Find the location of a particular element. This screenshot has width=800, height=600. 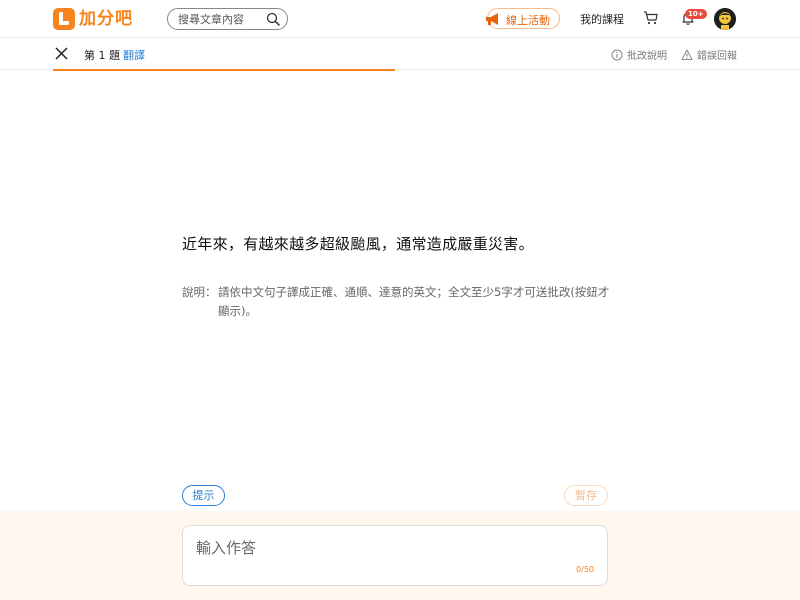

question-toolbar: 第 1 題 翻譯 批改說明 錯誤回報 is located at coordinates (400, 54).